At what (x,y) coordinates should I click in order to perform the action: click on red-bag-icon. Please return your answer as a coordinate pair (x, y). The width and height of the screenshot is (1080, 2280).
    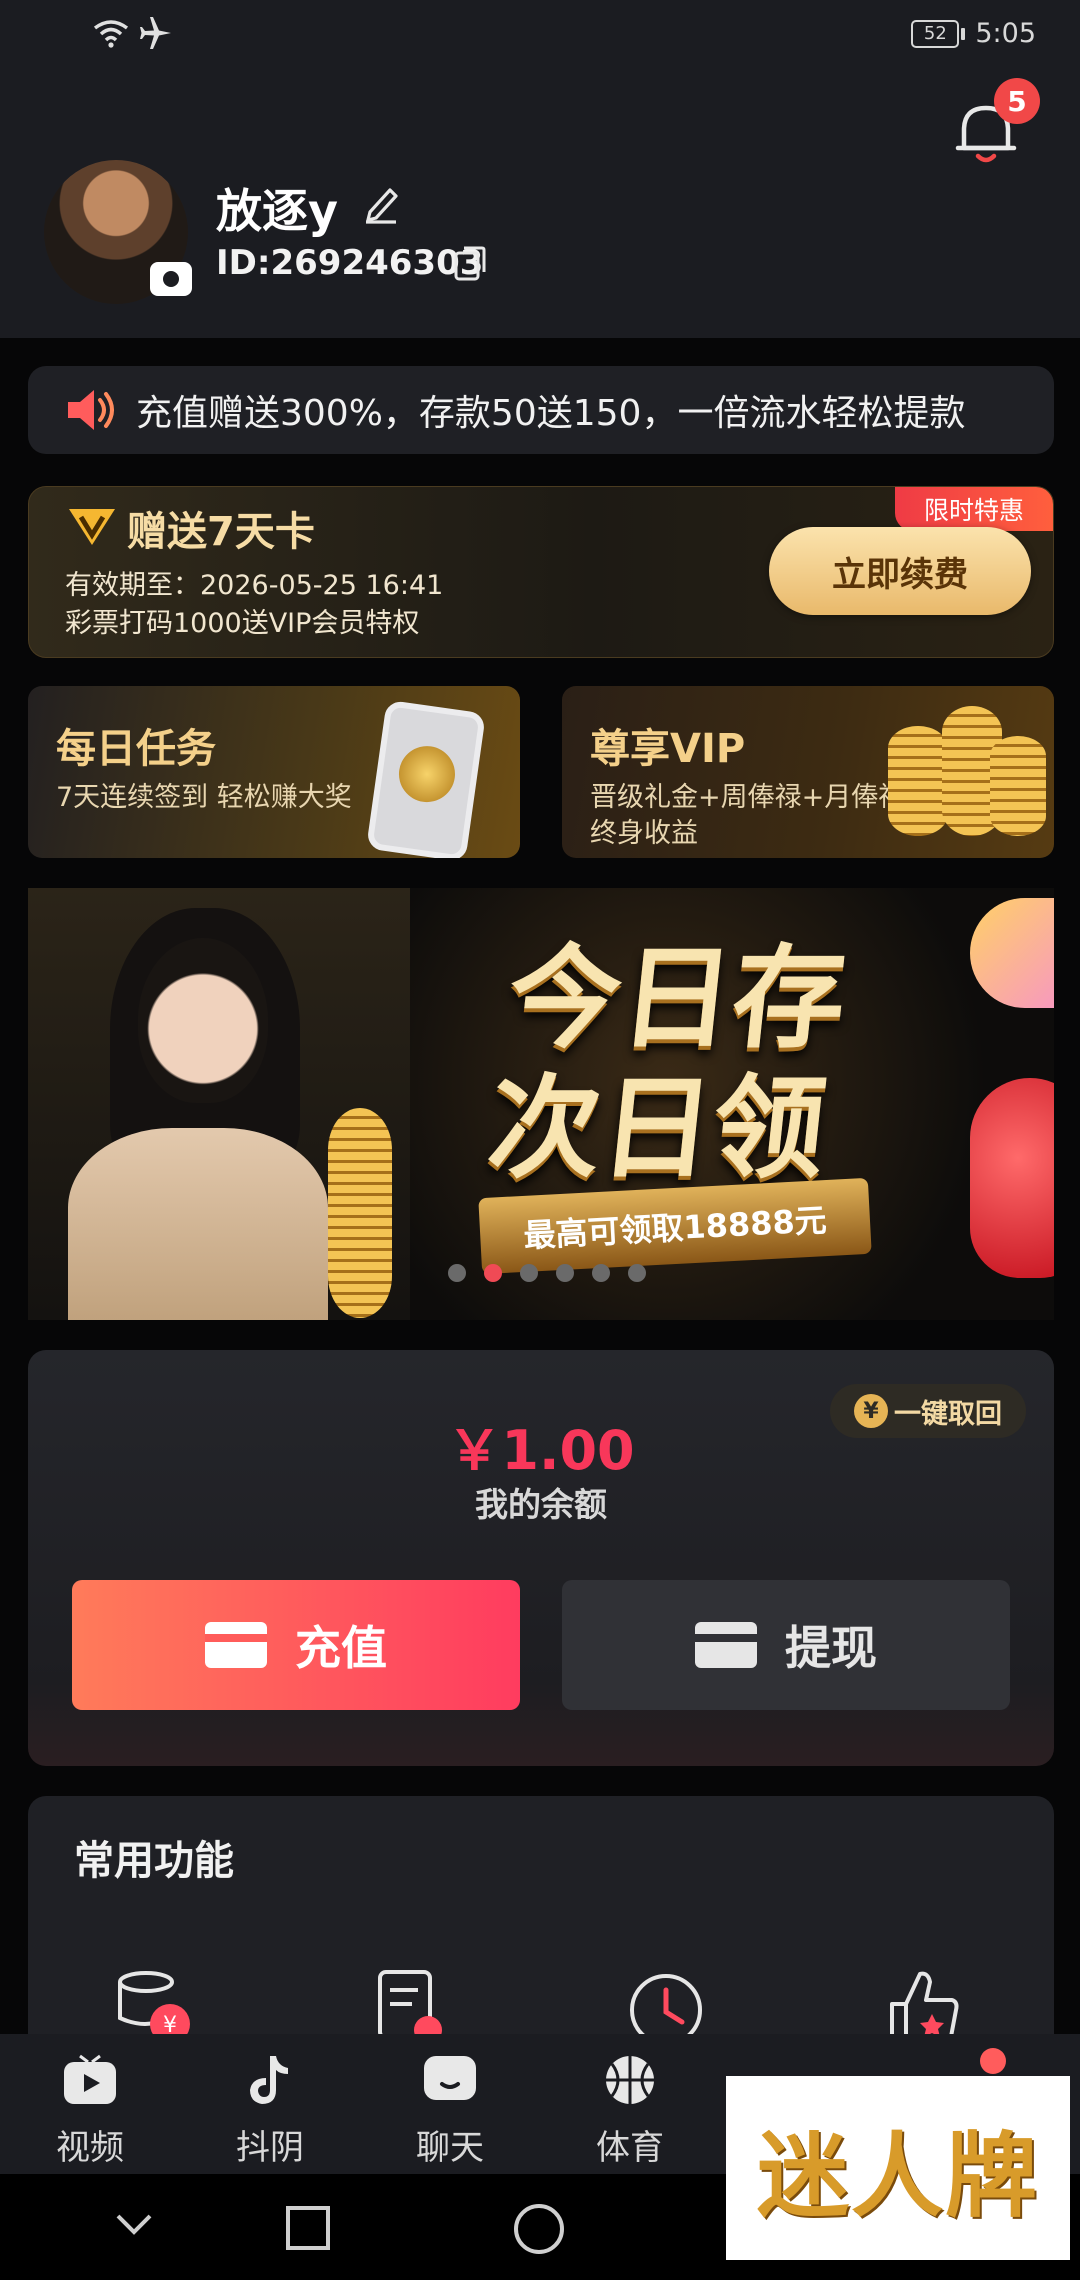
    Looking at the image, I should click on (1012, 1178).